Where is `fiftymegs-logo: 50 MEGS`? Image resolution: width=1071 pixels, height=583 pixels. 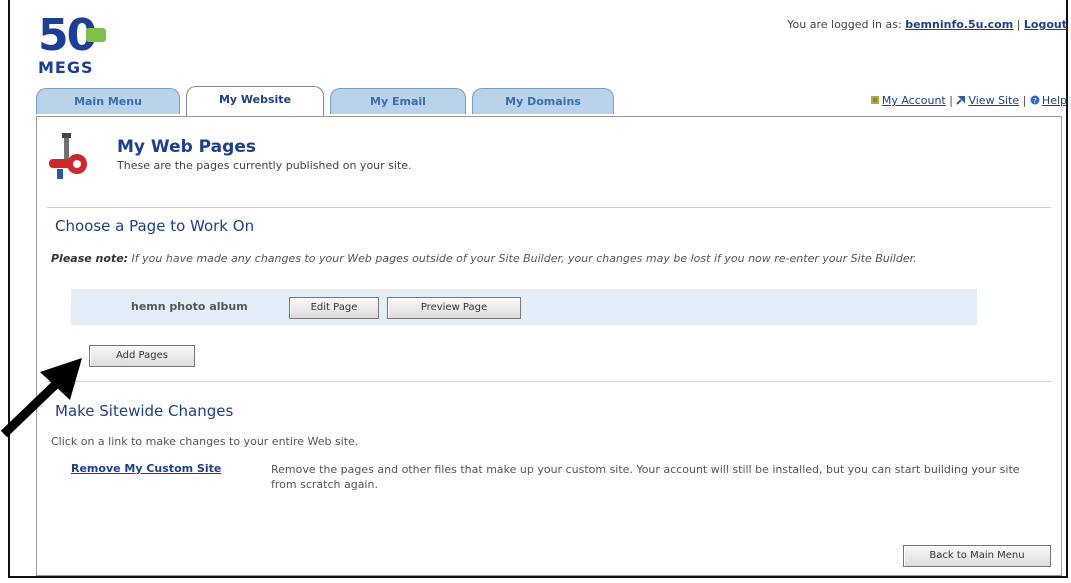 fiftymegs-logo: 50 MEGS is located at coordinates (83, 49).